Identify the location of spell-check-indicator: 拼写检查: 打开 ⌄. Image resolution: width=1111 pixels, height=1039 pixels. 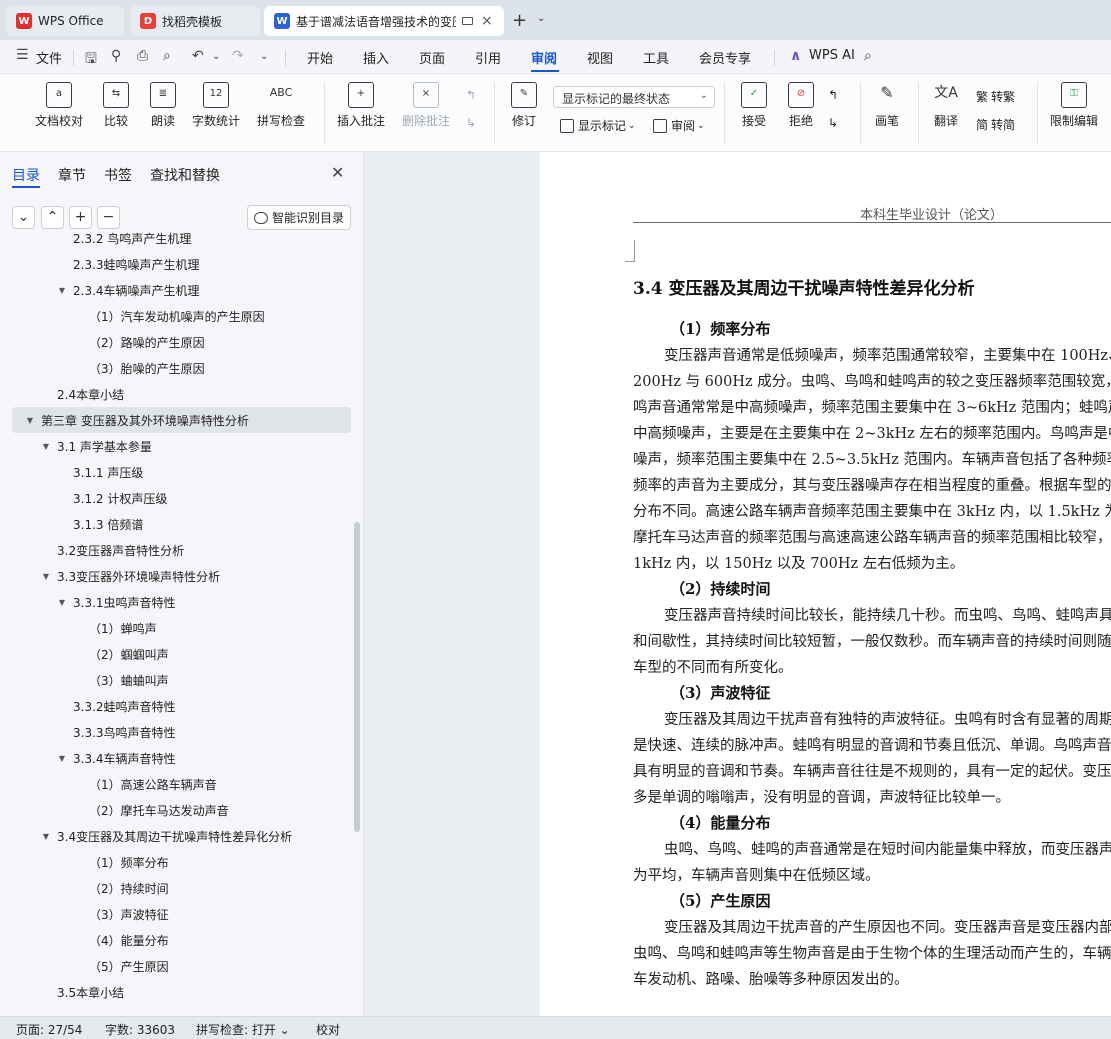
(243, 1029).